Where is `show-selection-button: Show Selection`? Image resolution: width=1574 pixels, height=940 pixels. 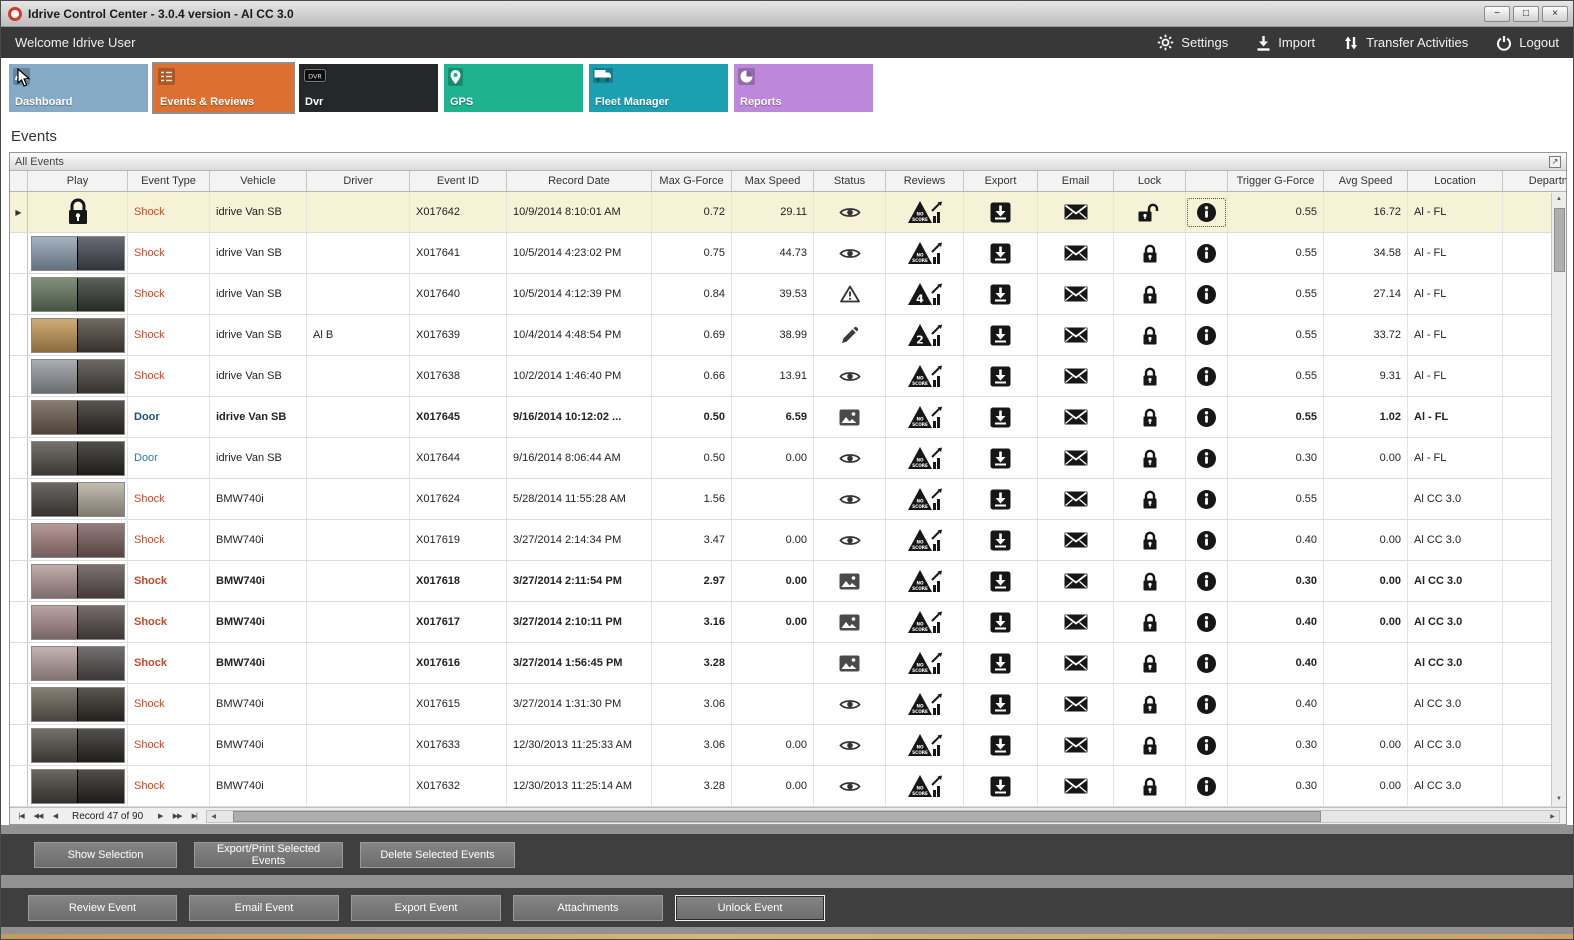
show-selection-button: Show Selection is located at coordinates (105, 854).